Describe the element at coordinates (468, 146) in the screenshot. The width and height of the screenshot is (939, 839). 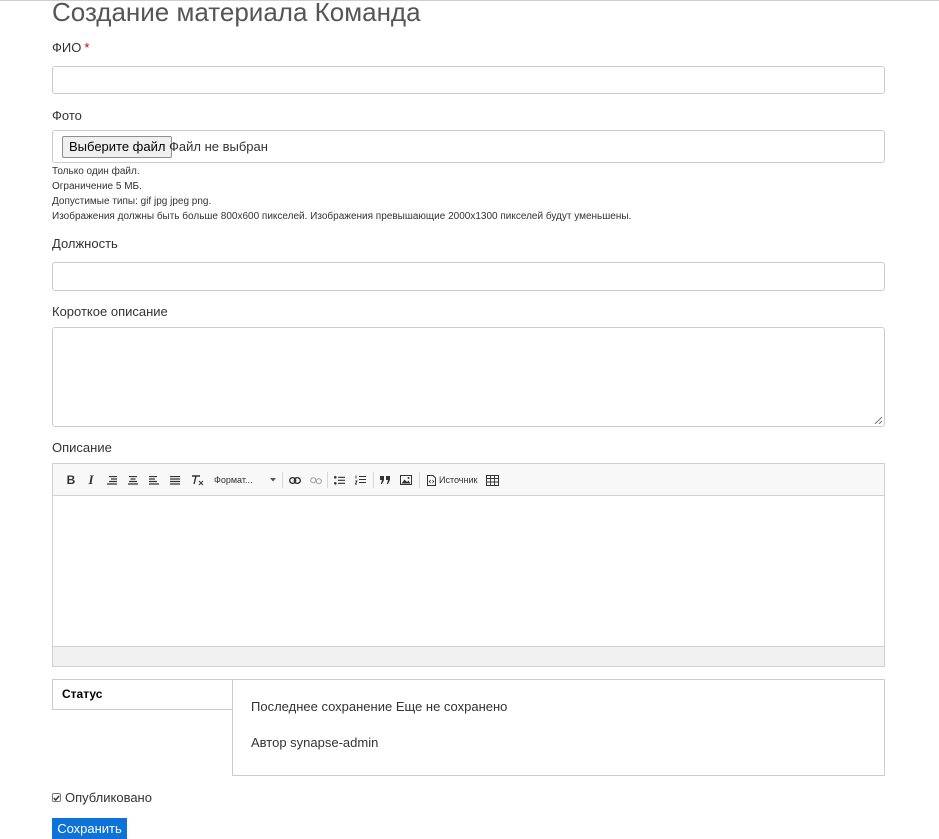
I see `photo-file-input: Выберите файл Файл не выбран` at that location.